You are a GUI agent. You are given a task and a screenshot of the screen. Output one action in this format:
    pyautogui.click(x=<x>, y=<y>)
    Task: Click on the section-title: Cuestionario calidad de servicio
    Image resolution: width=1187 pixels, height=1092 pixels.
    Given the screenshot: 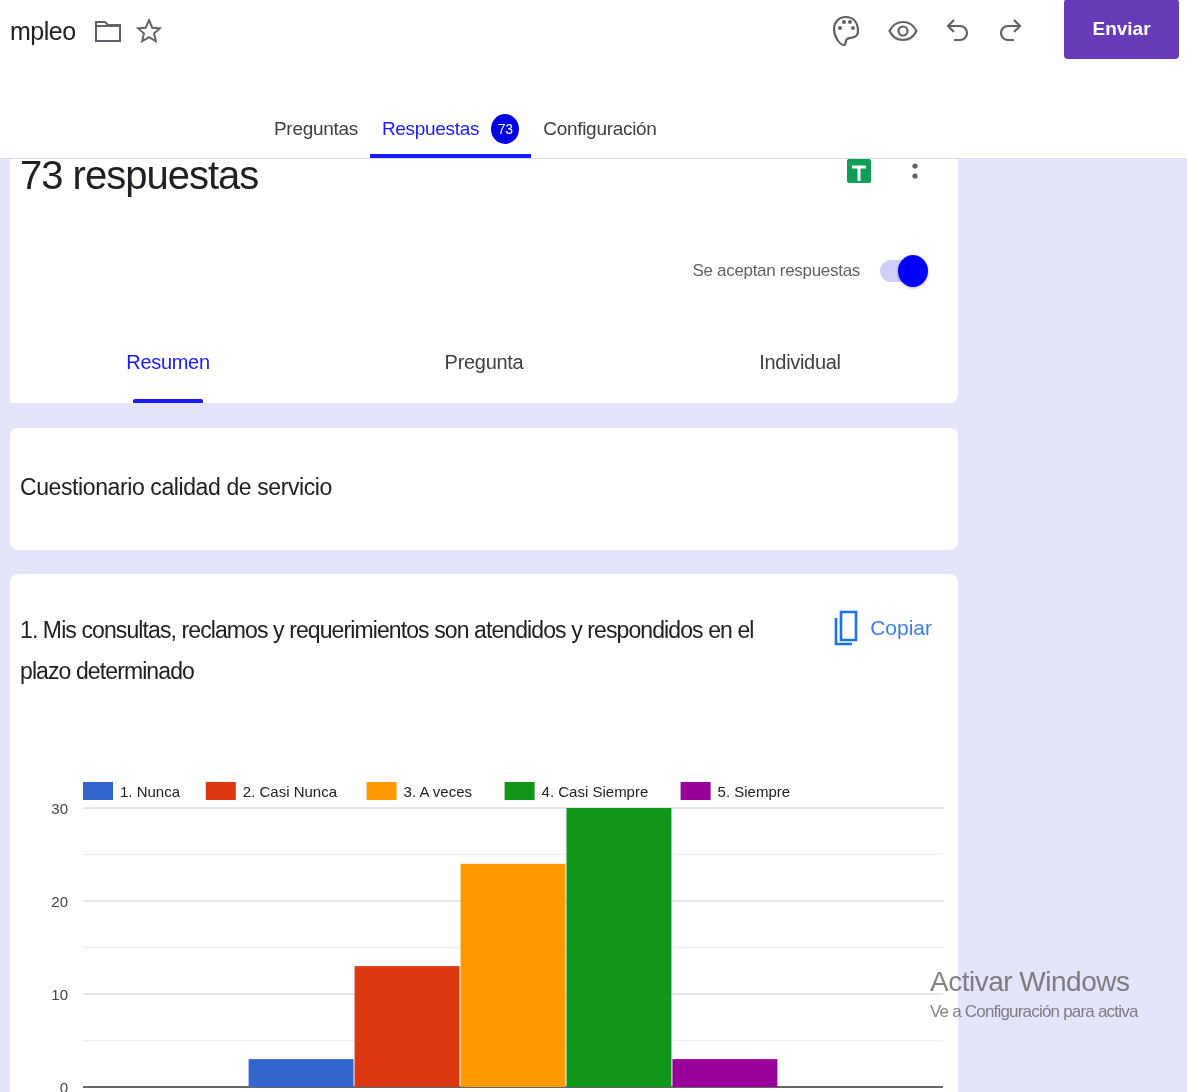 What is the action you would take?
    pyautogui.click(x=176, y=487)
    